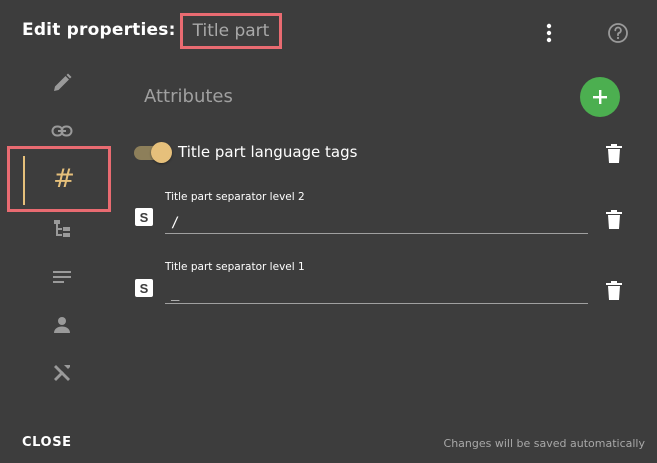 This screenshot has height=463, width=657. I want to click on delete-separator-level-1-icon, so click(614, 291).